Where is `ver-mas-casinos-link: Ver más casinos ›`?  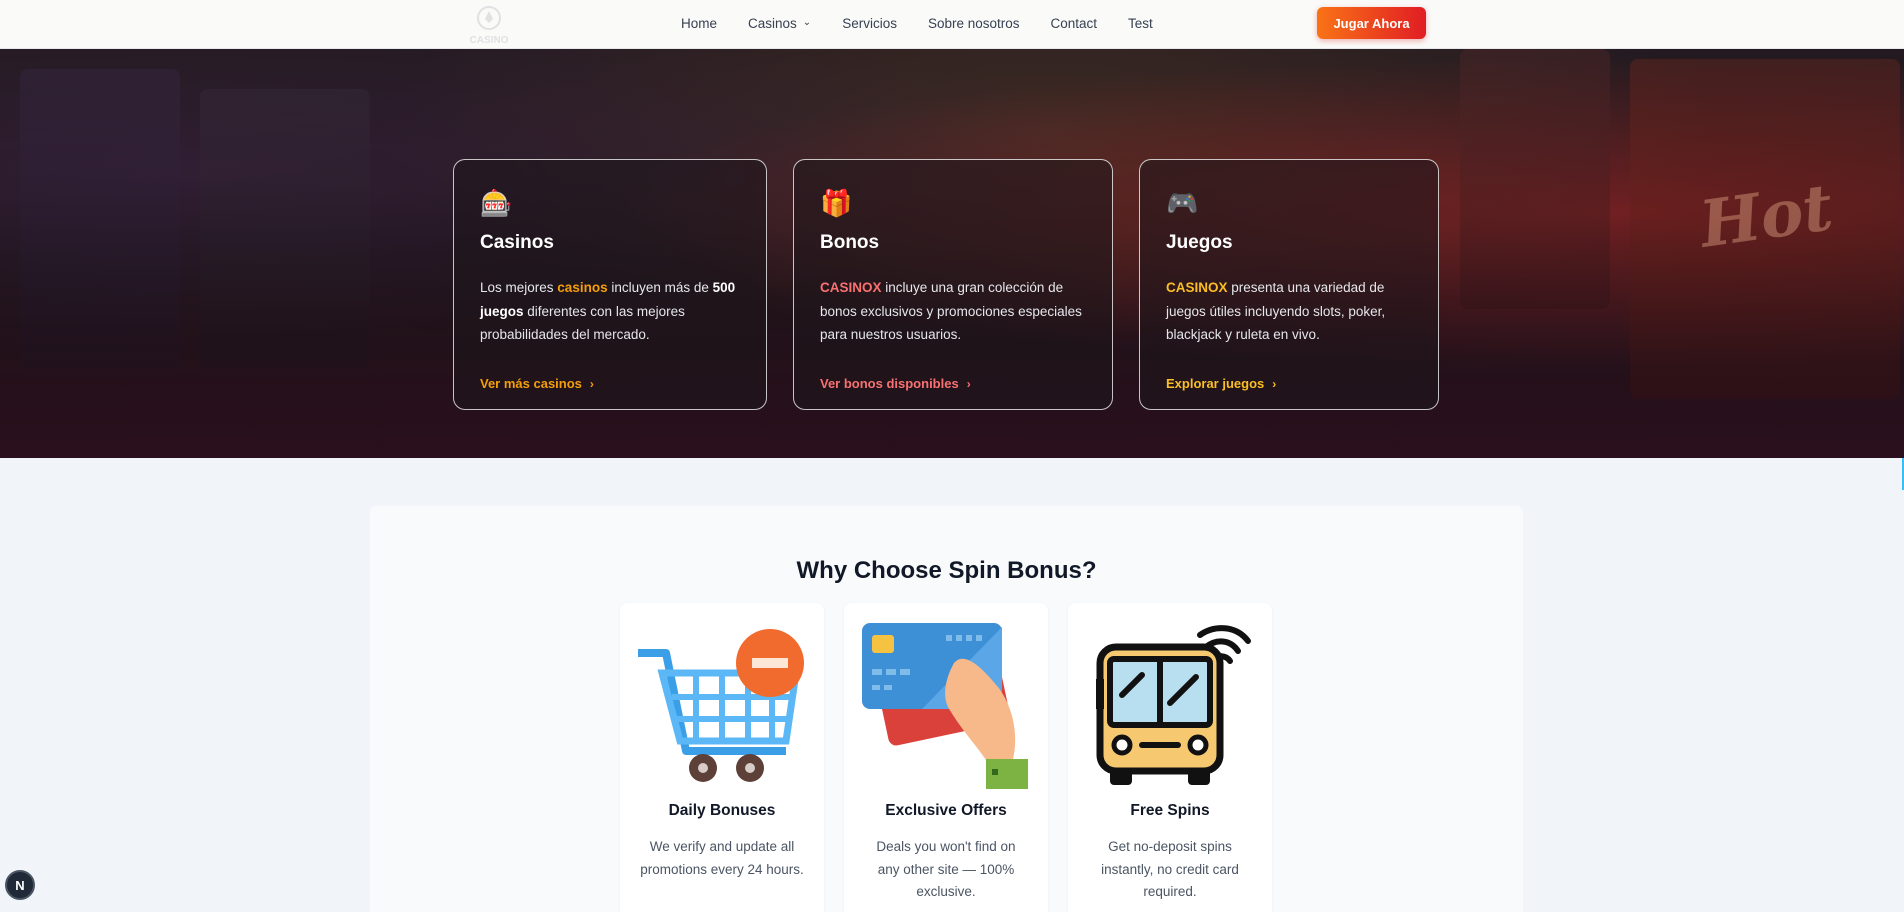 ver-mas-casinos-link: Ver más casinos › is located at coordinates (537, 383).